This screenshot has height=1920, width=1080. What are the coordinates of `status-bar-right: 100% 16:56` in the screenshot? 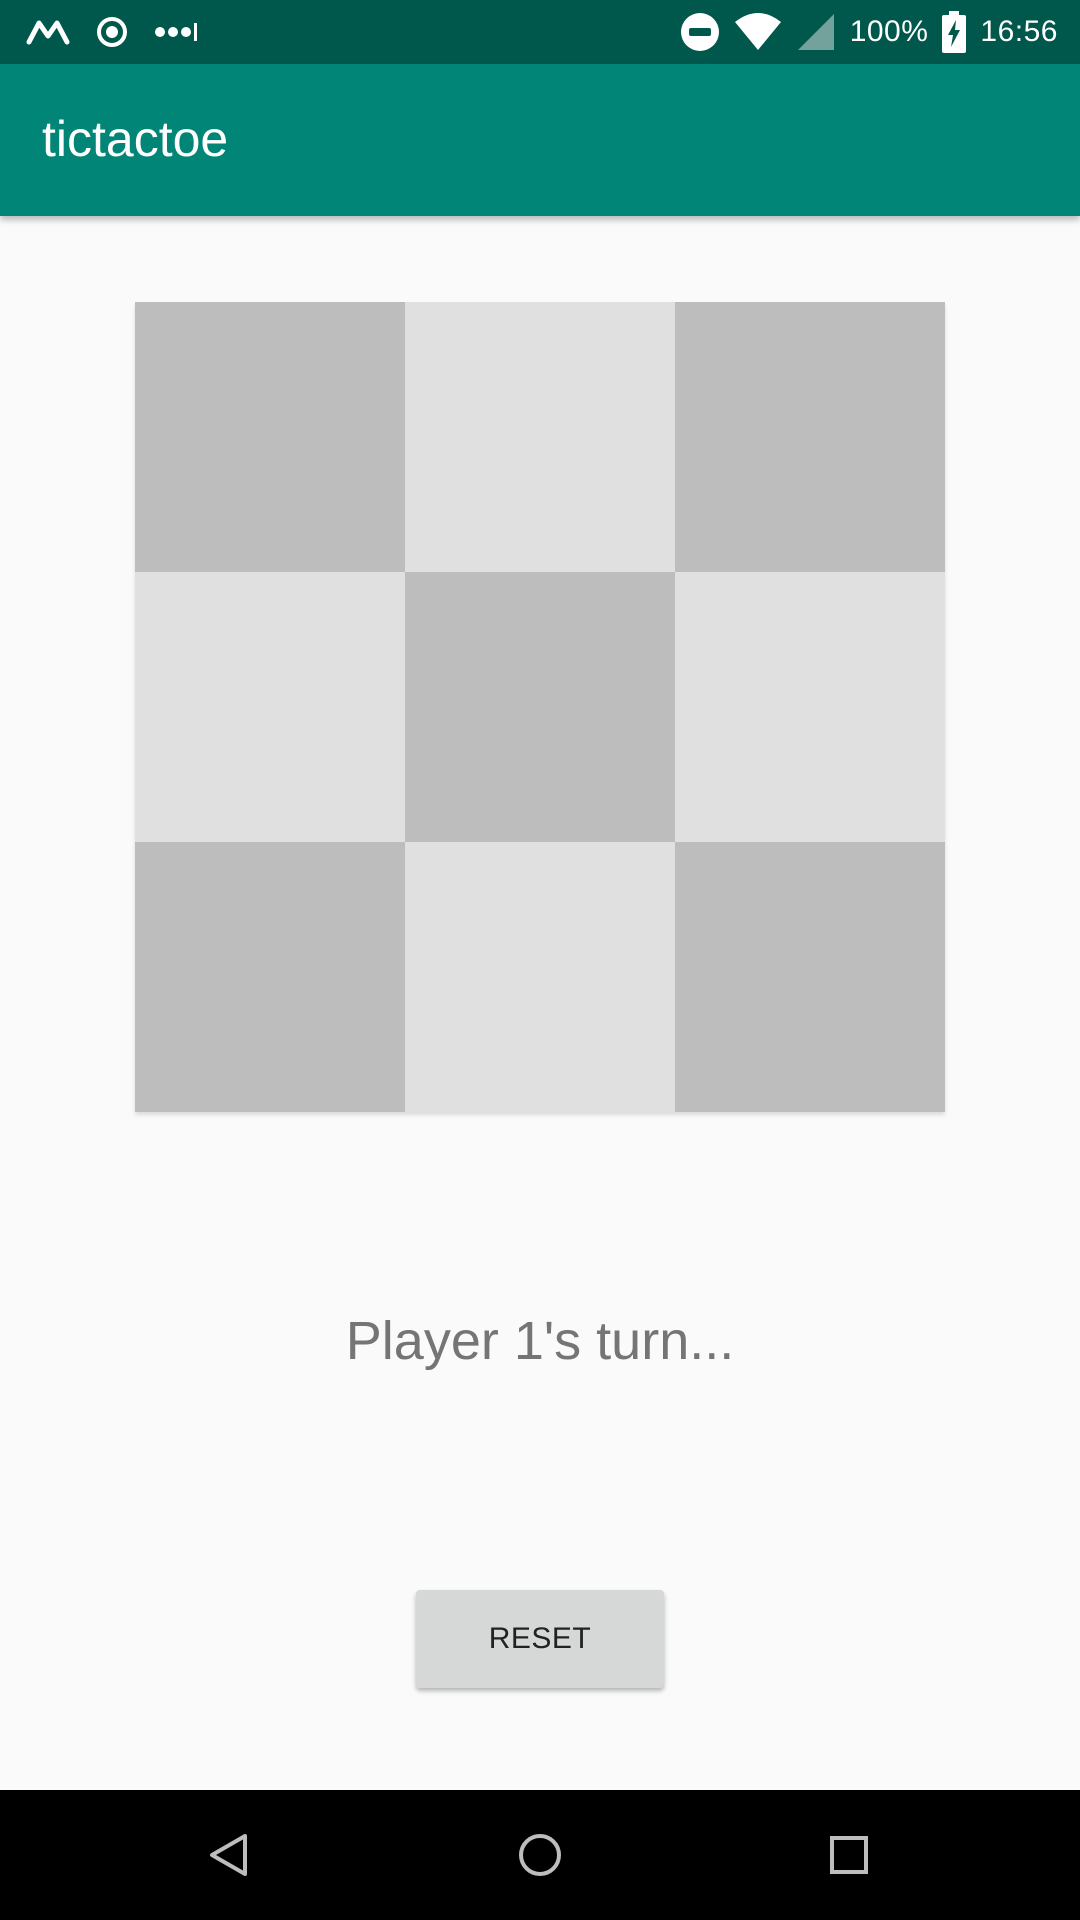 It's located at (869, 32).